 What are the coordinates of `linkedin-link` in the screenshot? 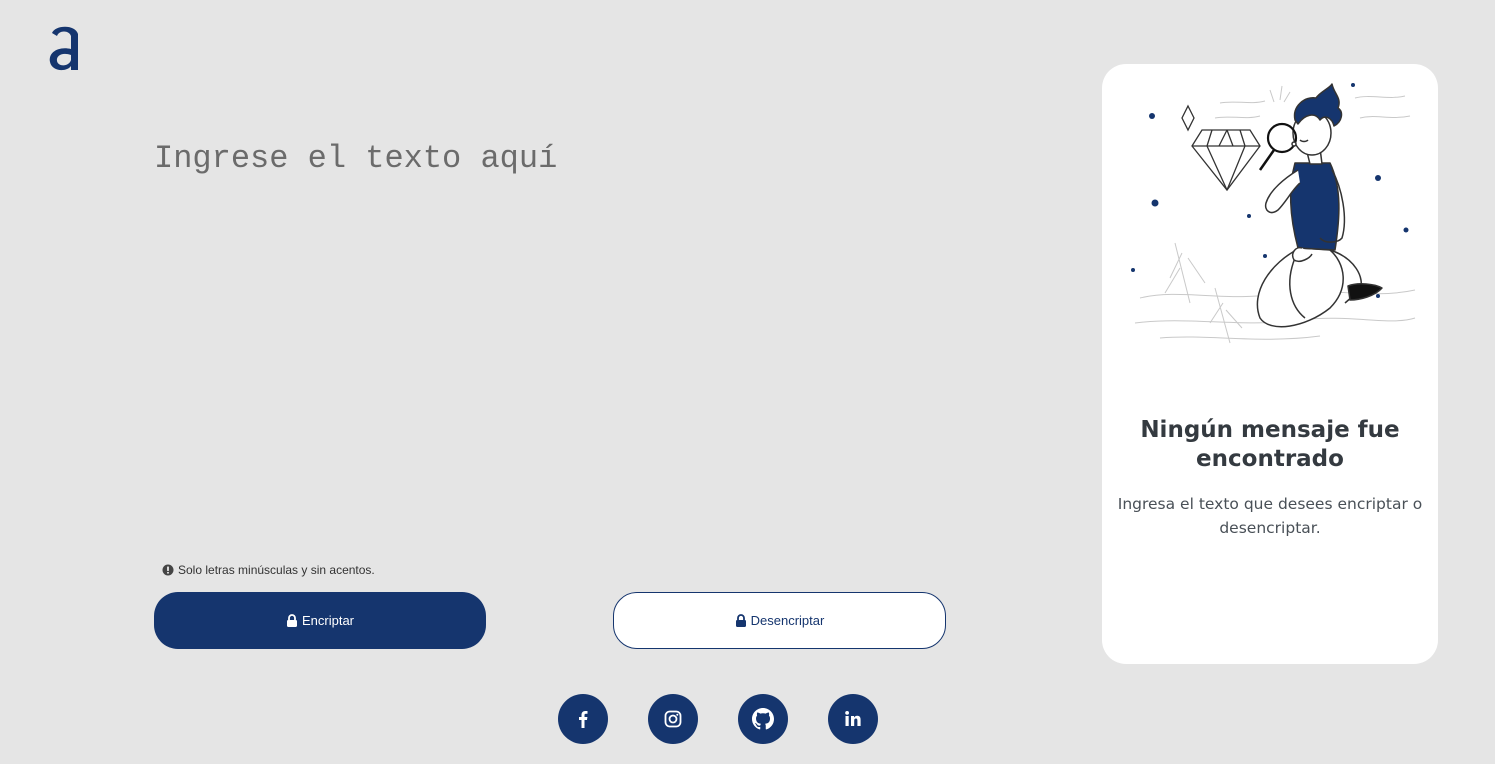 It's located at (853, 719).